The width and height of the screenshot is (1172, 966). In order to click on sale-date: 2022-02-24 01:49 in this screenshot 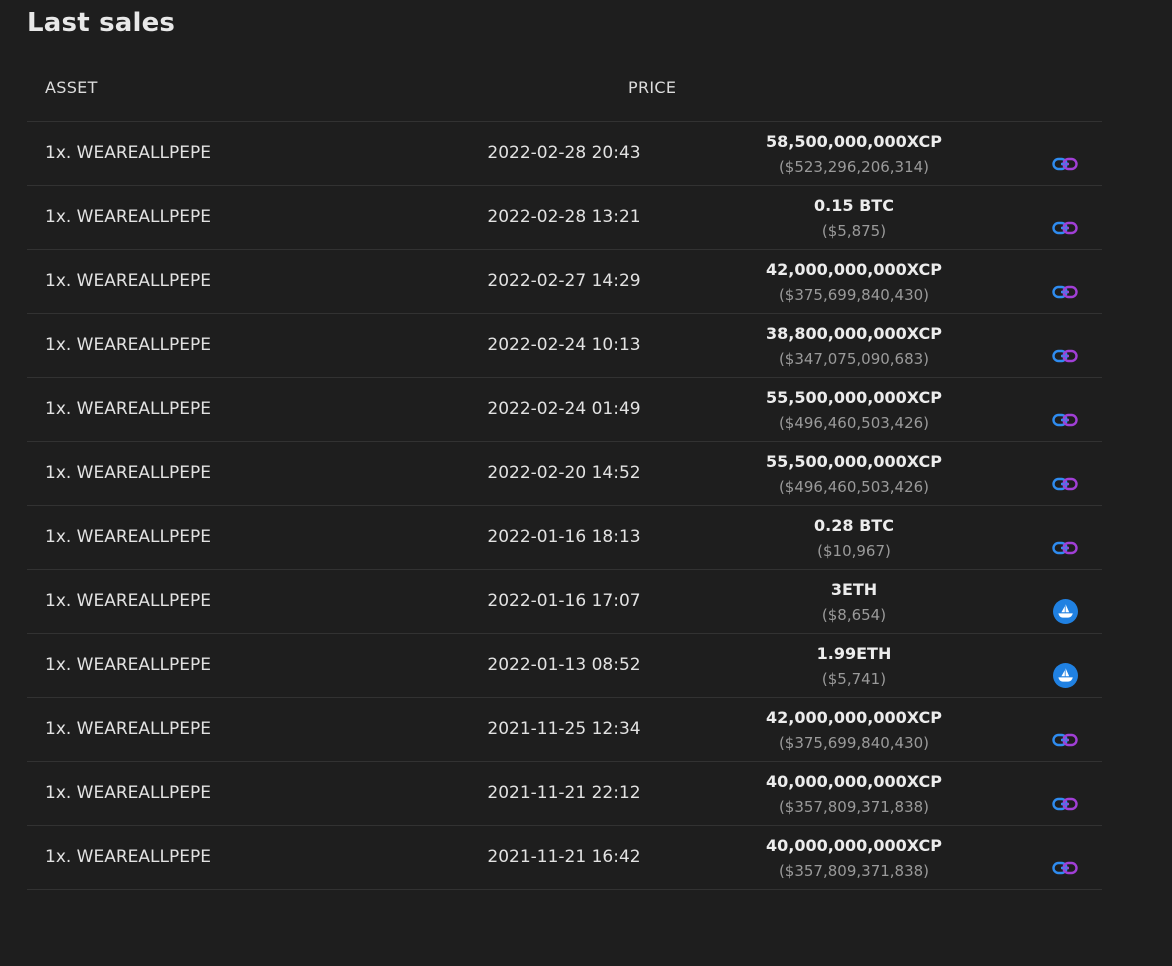, I will do `click(564, 409)`.